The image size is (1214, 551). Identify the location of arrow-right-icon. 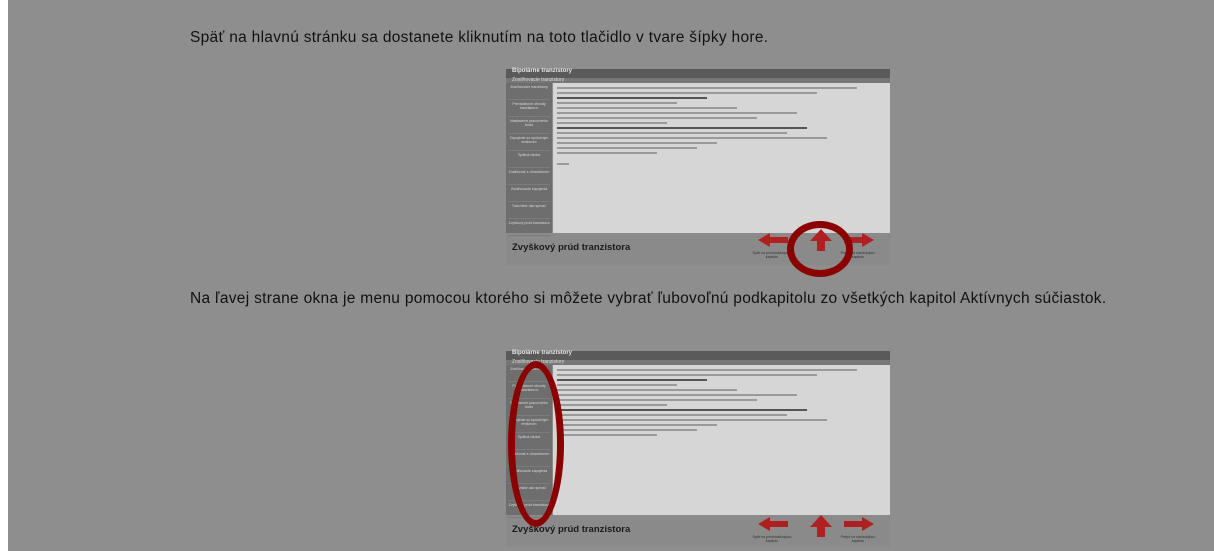
(859, 524).